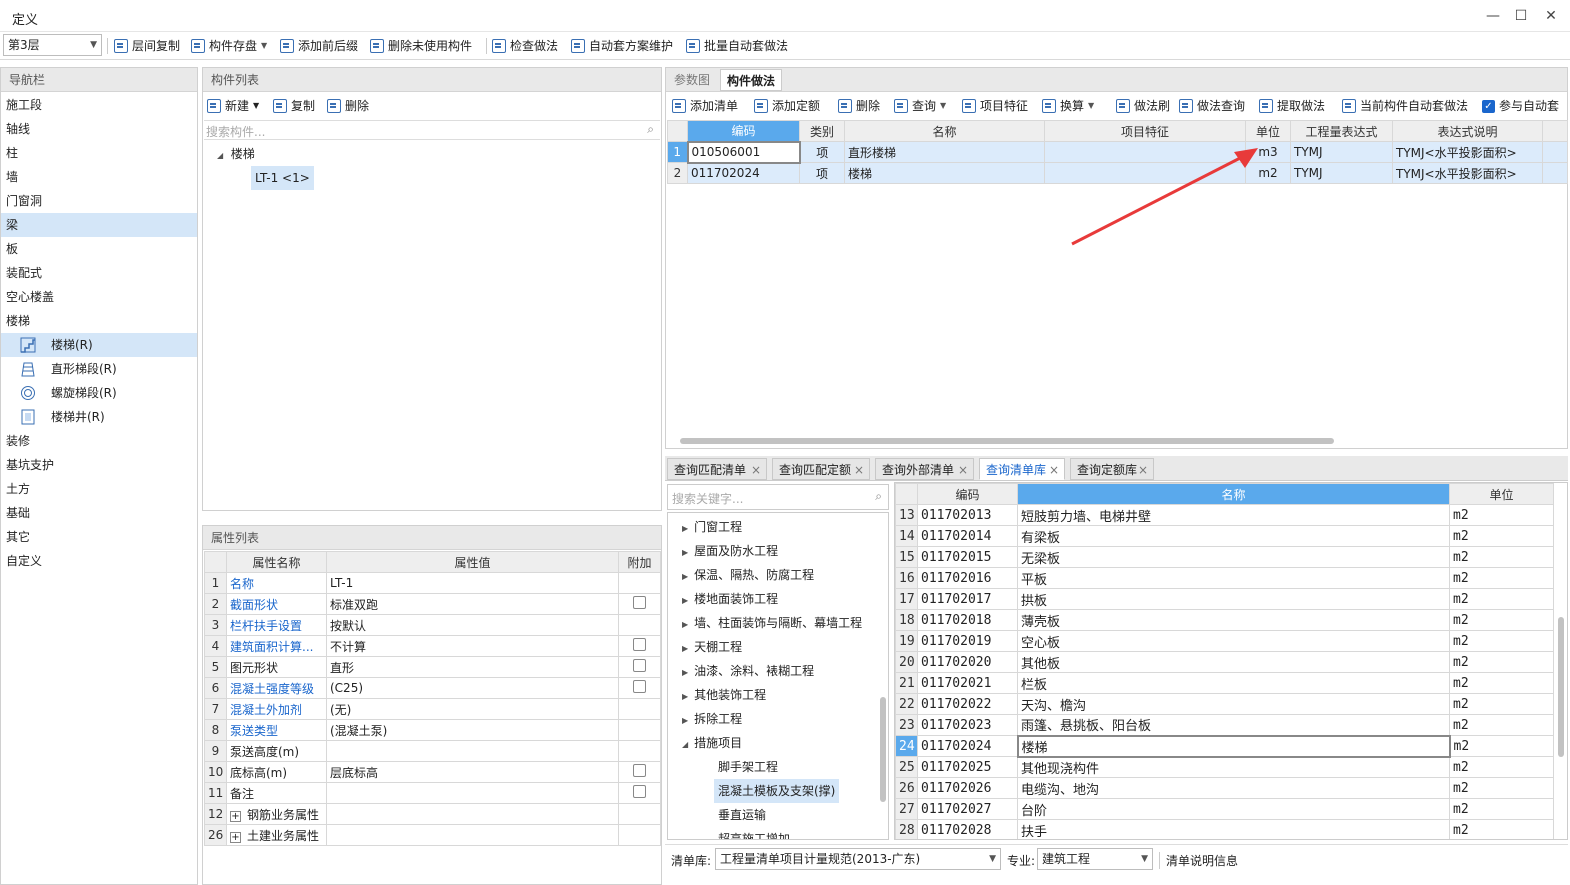 The image size is (1570, 885). What do you see at coordinates (1224, 557) in the screenshot?
I see `query-row: 15 011702015 无梁板 m2` at bounding box center [1224, 557].